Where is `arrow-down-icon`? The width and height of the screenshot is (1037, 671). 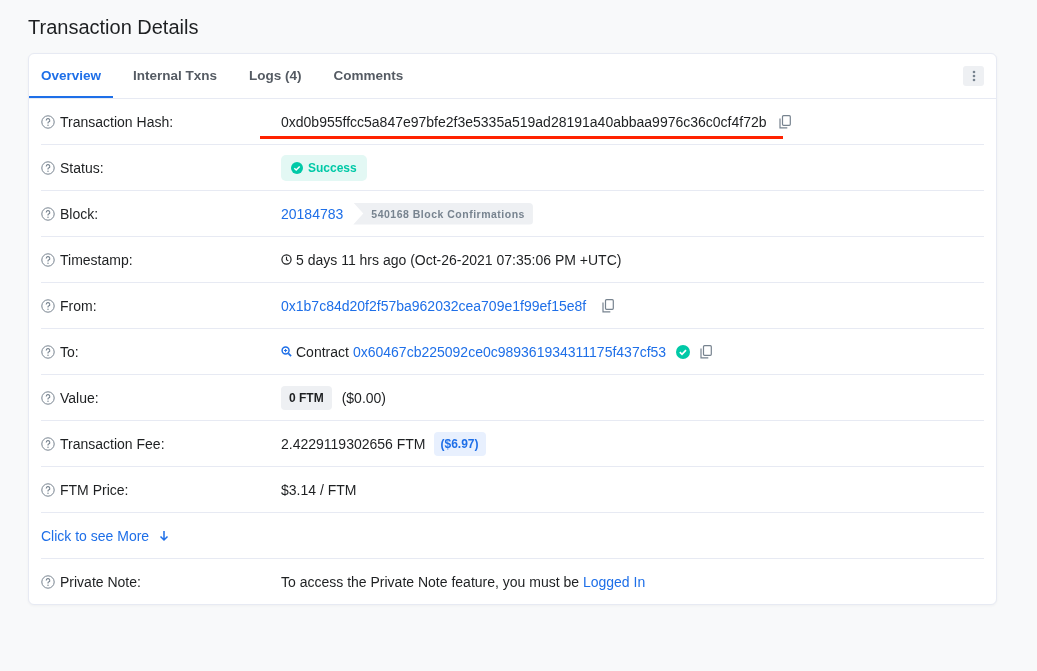
arrow-down-icon is located at coordinates (164, 535).